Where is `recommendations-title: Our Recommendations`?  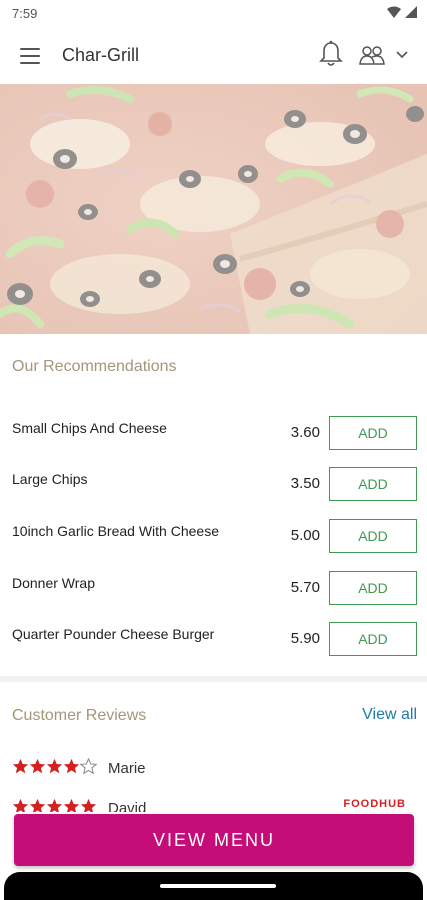
recommendations-title: Our Recommendations is located at coordinates (94, 366).